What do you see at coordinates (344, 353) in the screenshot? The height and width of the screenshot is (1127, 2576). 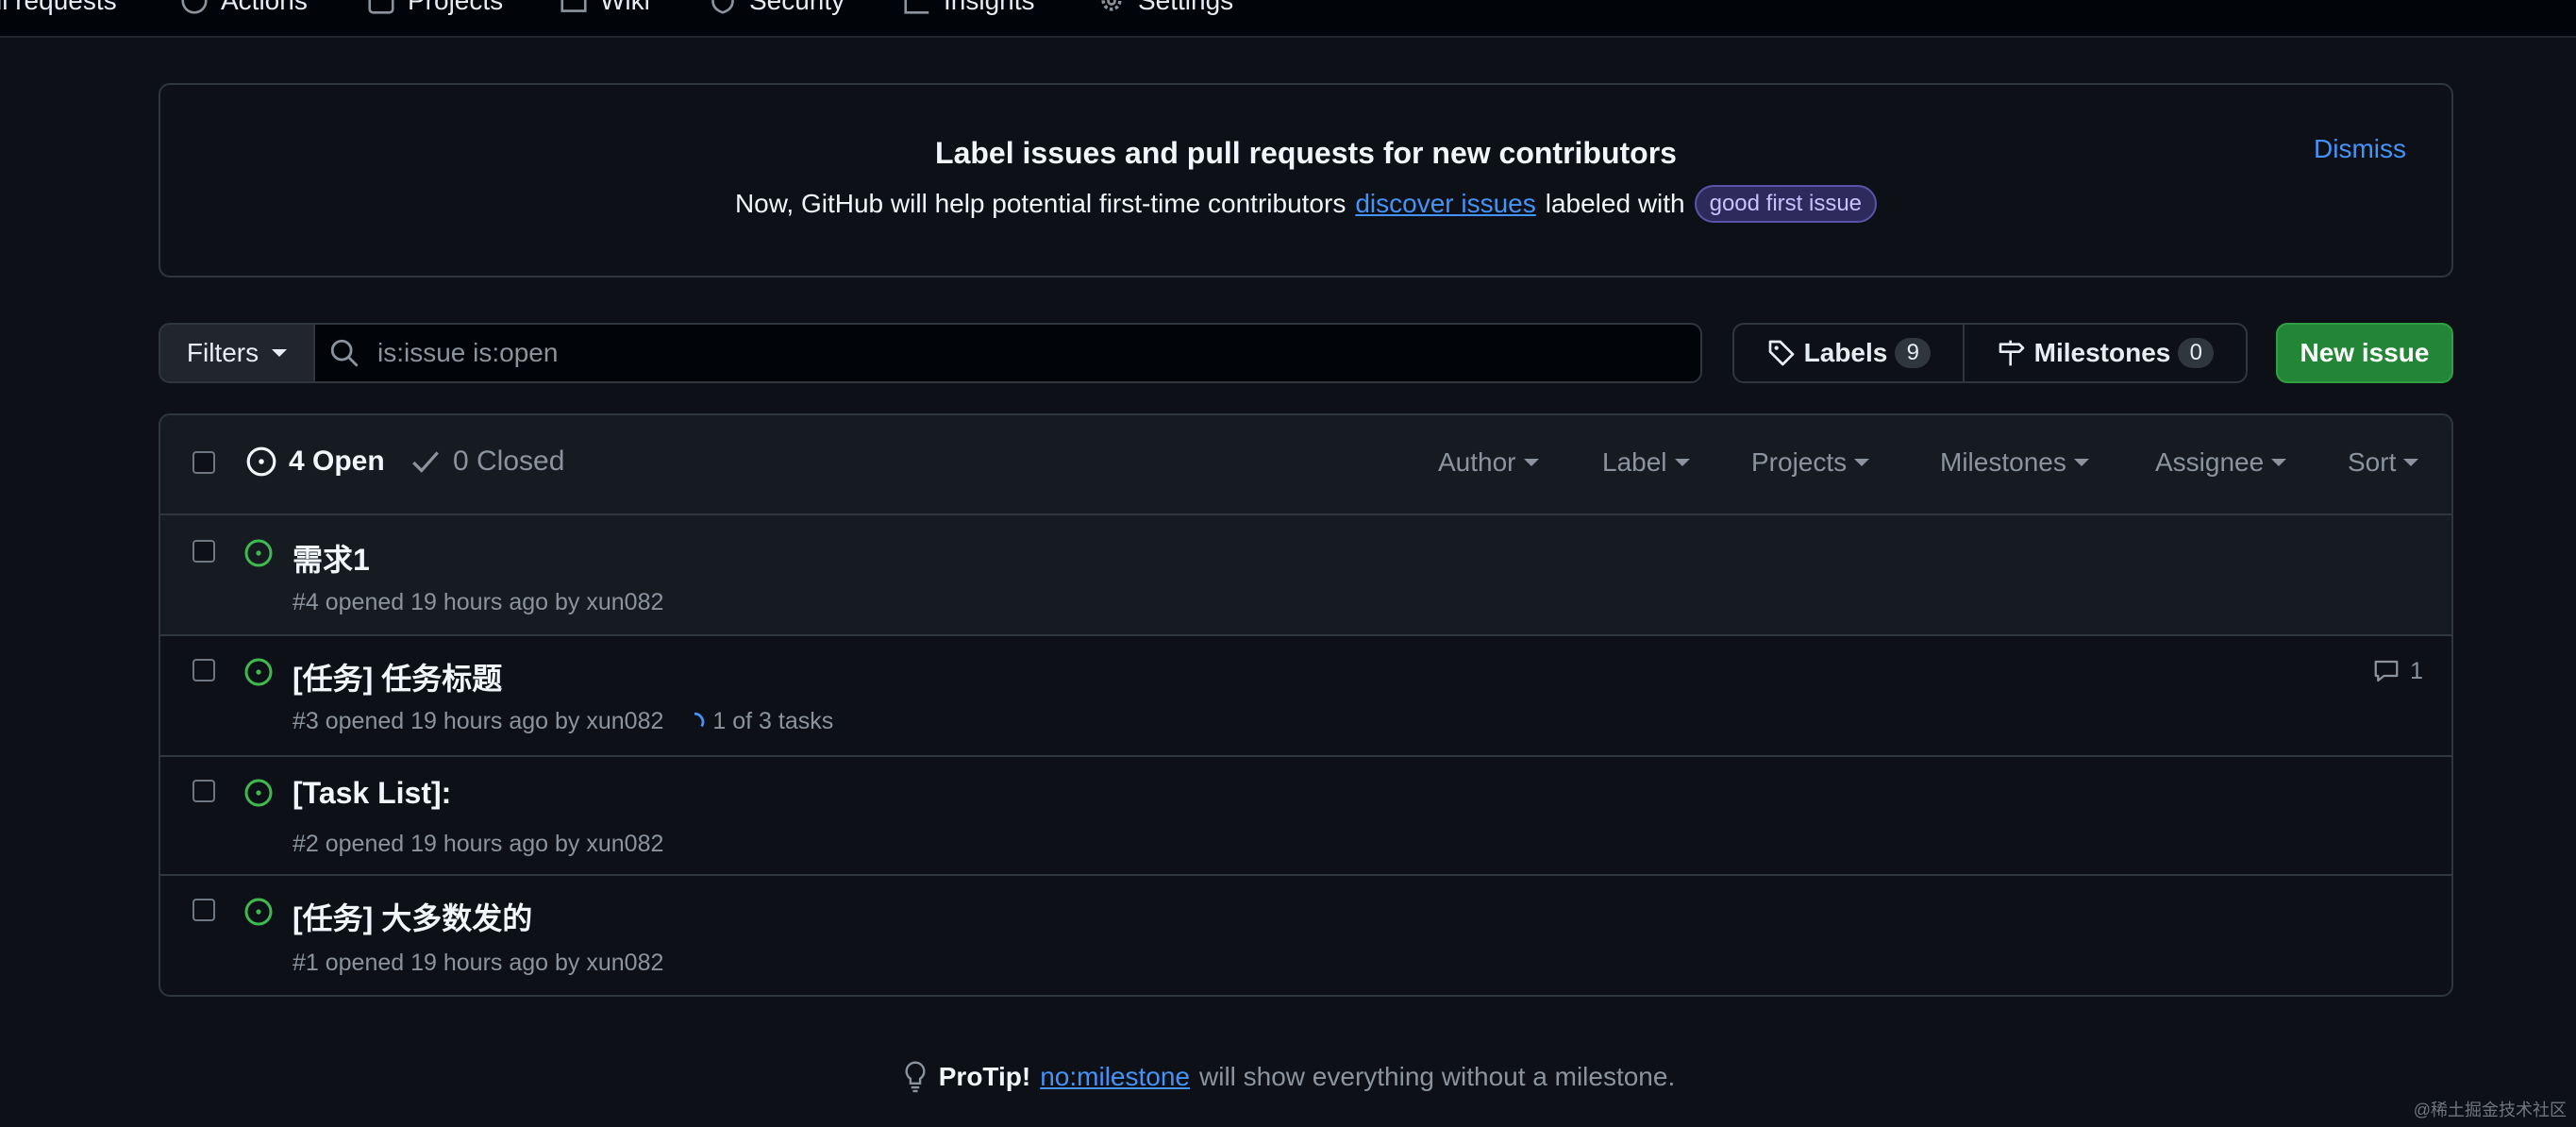 I see `search-icon` at bounding box center [344, 353].